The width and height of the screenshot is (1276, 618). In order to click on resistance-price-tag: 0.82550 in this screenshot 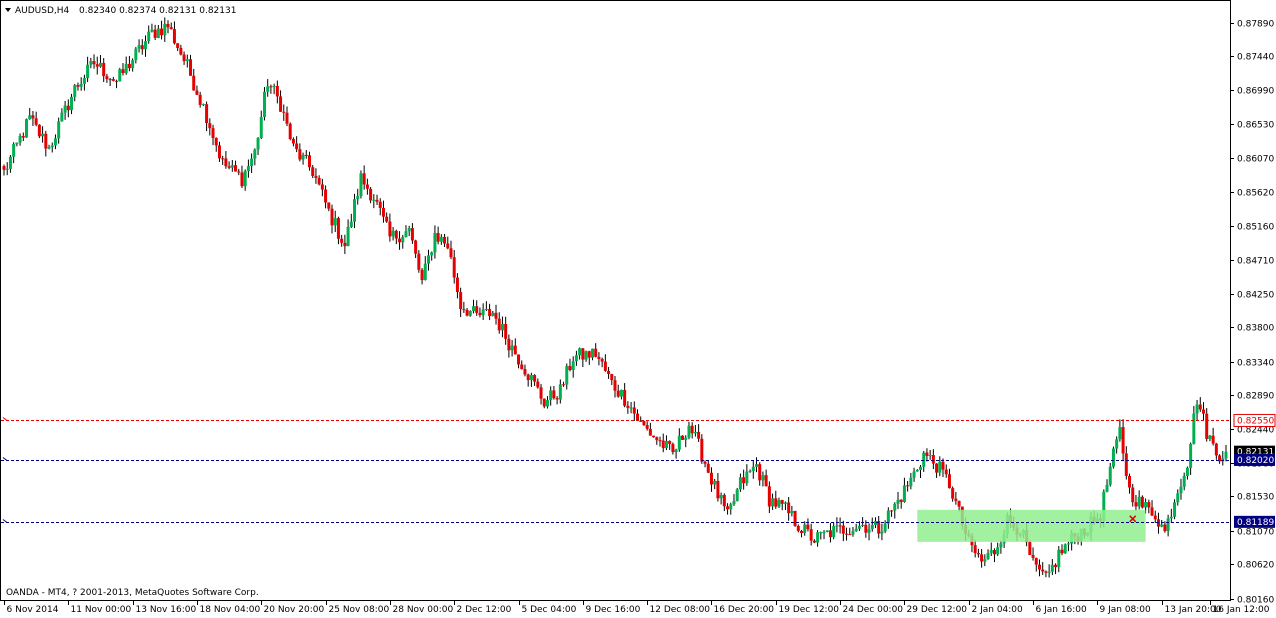, I will do `click(1254, 420)`.